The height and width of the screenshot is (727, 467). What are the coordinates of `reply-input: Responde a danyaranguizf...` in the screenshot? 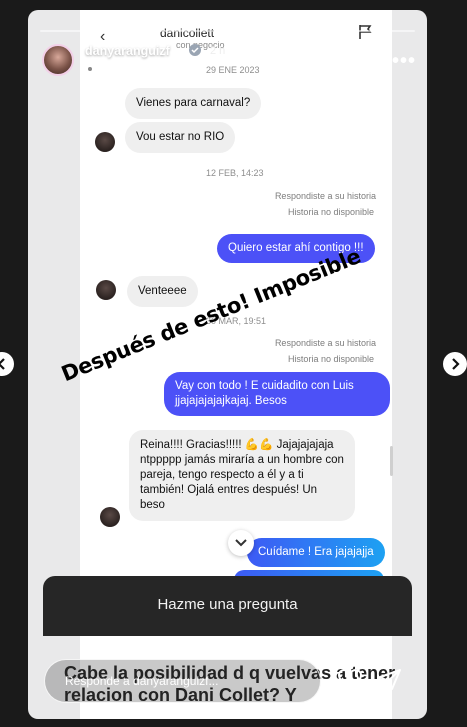 It's located at (182, 681).